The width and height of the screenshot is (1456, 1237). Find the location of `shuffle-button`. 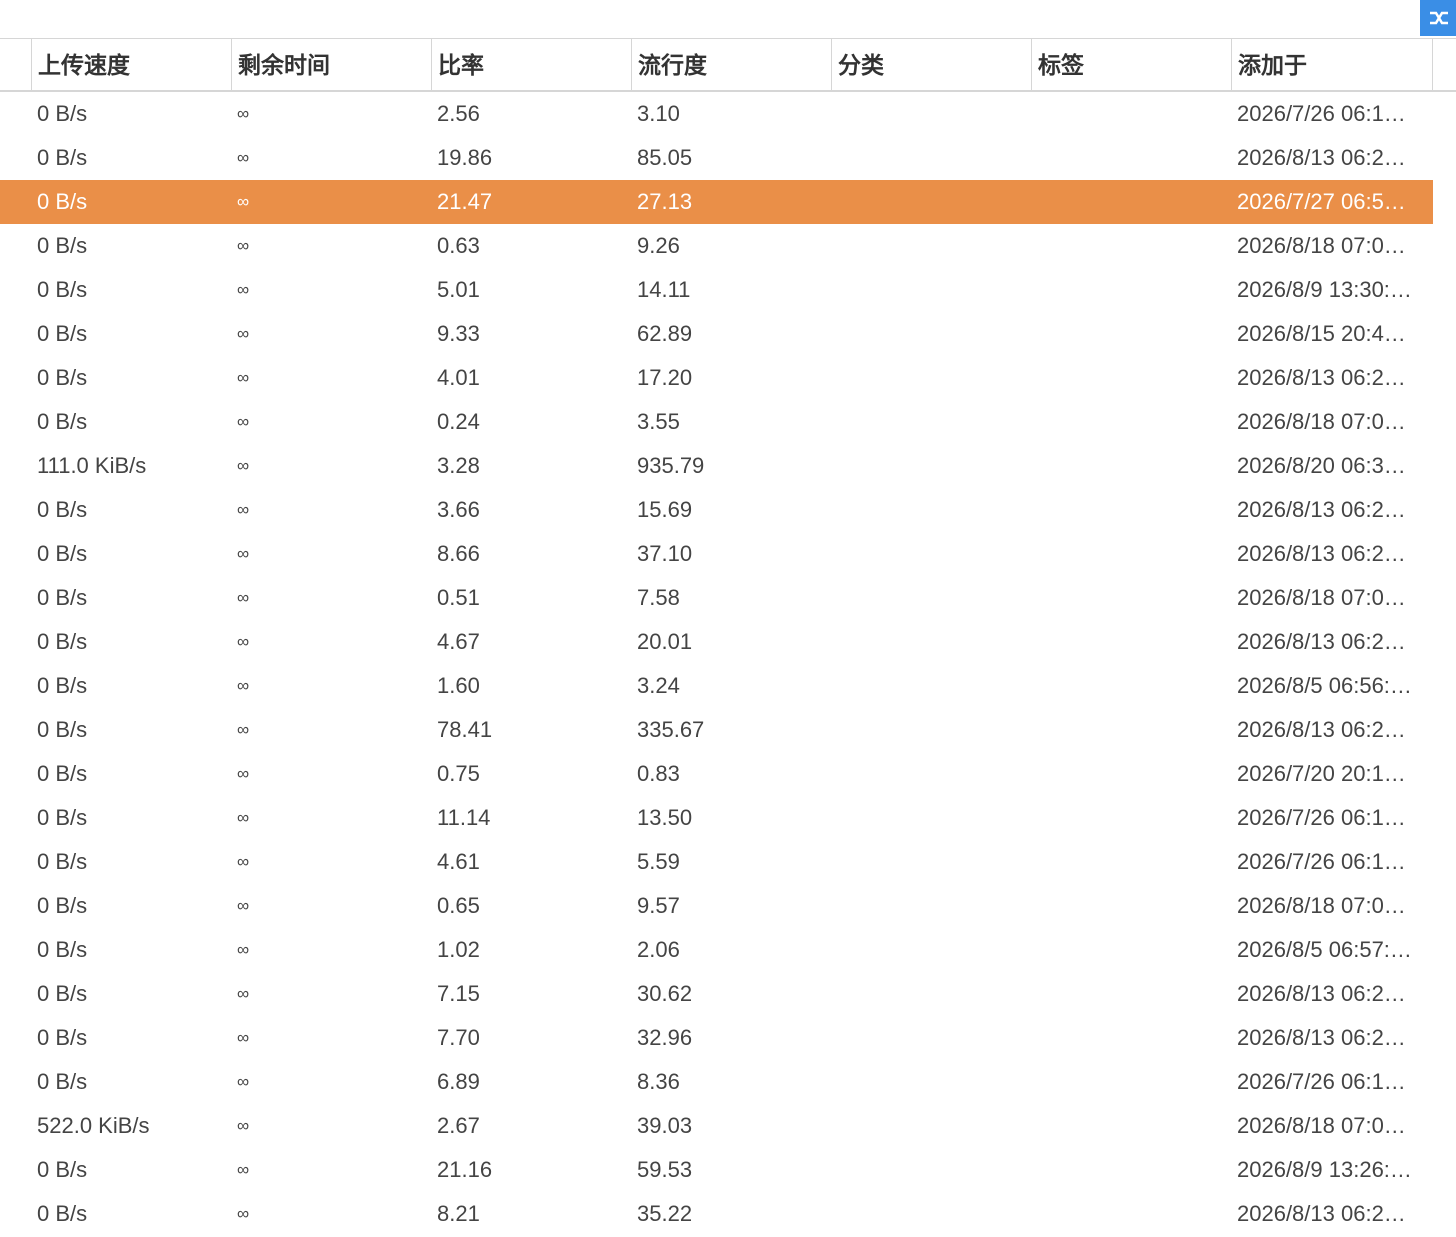

shuffle-button is located at coordinates (1438, 18).